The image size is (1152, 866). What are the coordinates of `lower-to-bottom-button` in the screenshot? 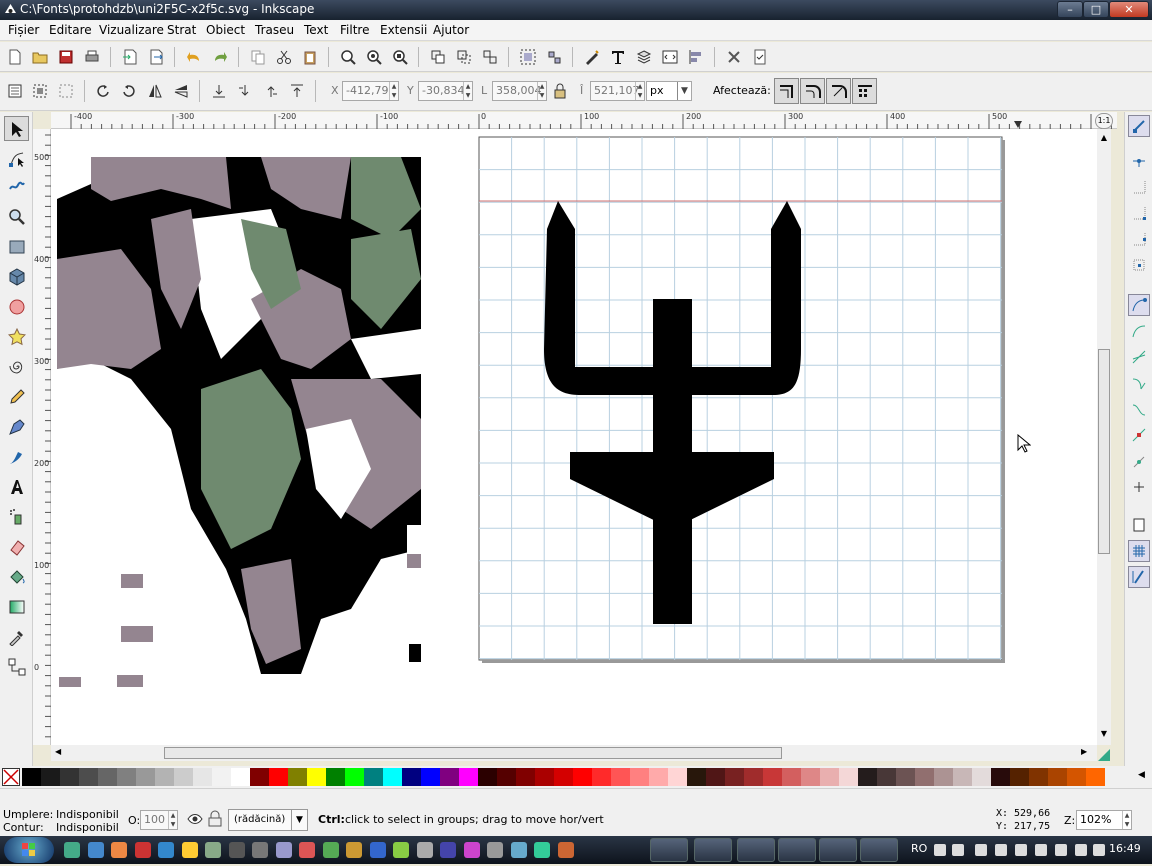 It's located at (219, 91).